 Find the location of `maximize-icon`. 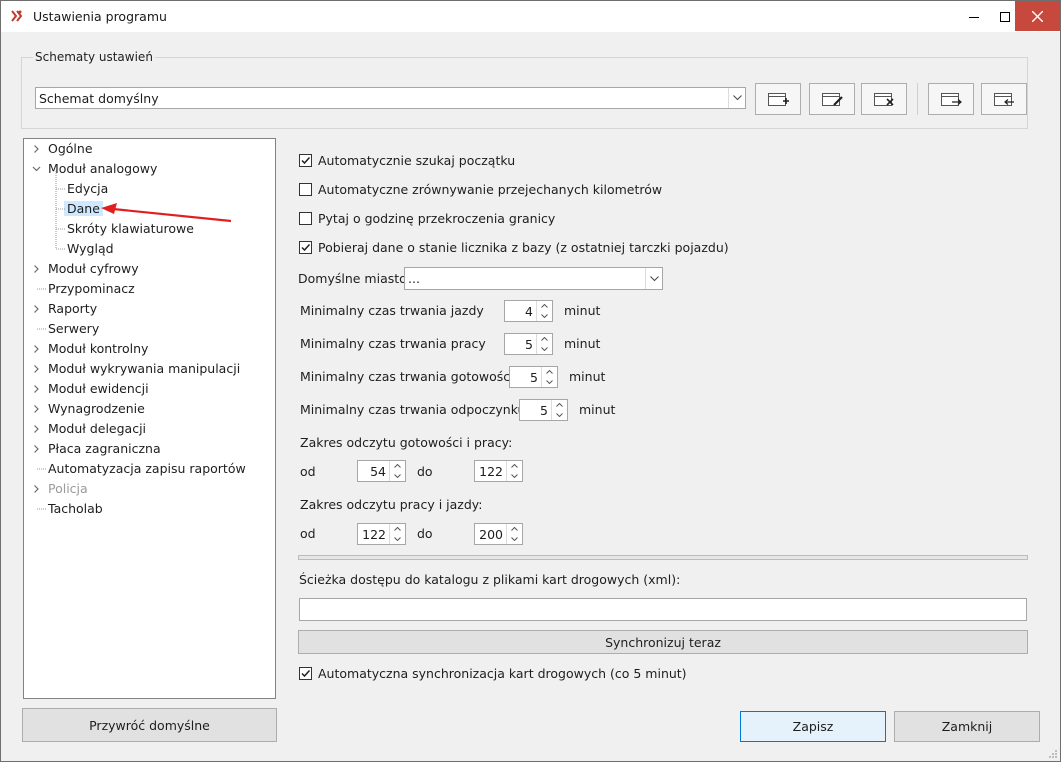

maximize-icon is located at coordinates (1004, 16).